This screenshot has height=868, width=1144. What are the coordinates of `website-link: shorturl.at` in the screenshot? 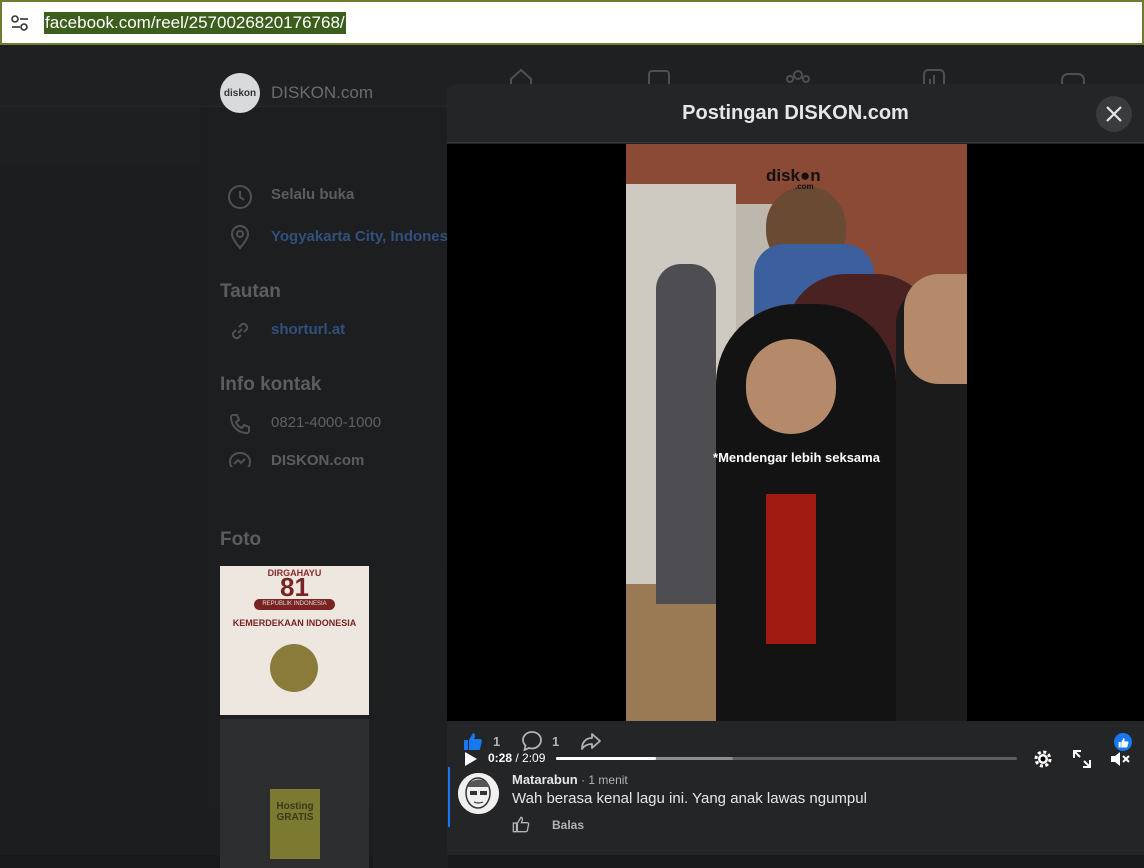 It's located at (308, 329).